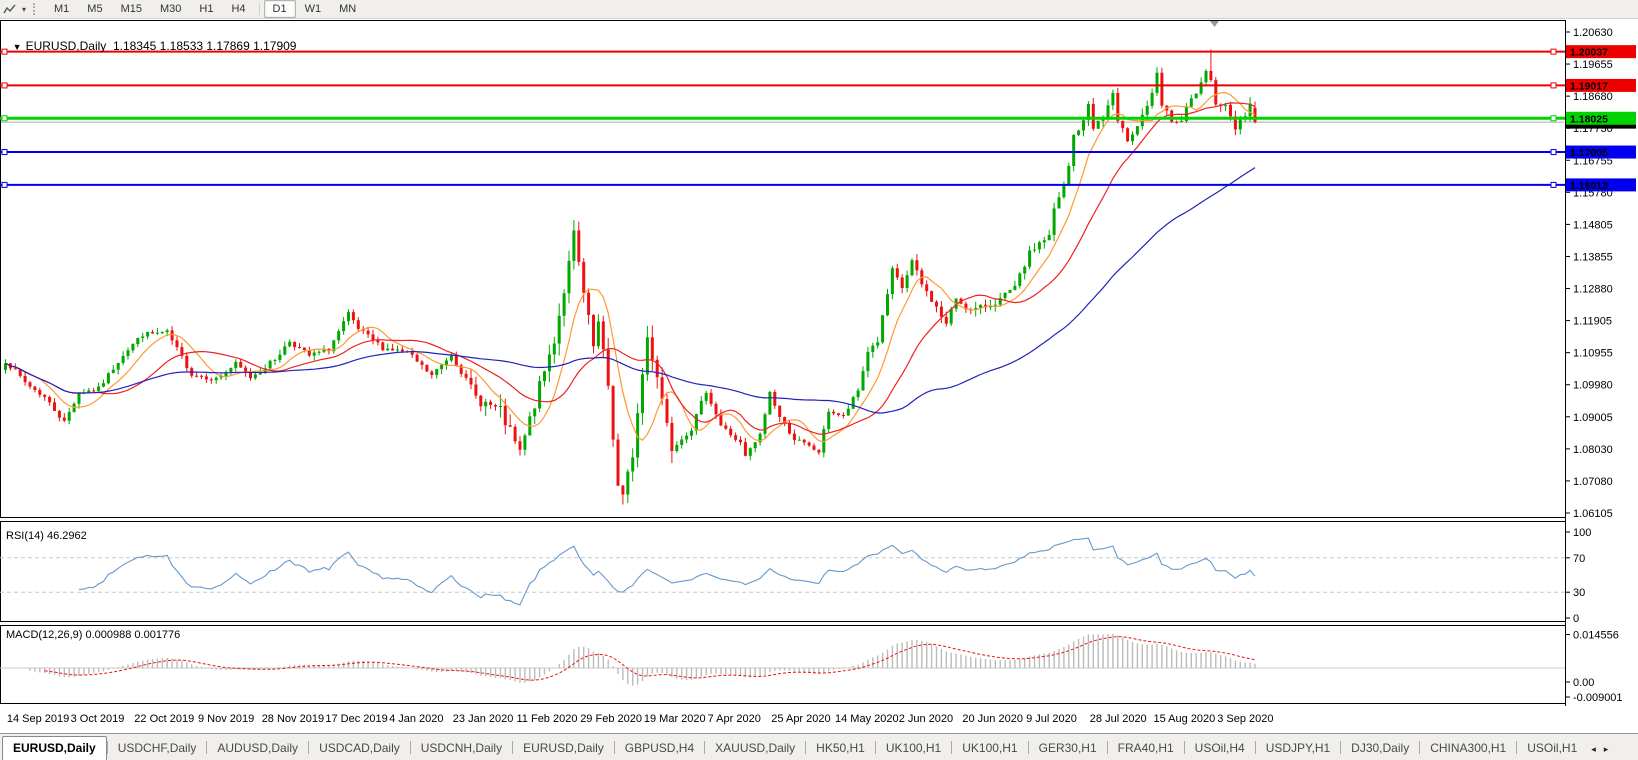  What do you see at coordinates (1593, 386) in the screenshot?
I see `svg-text: 1.09980` at bounding box center [1593, 386].